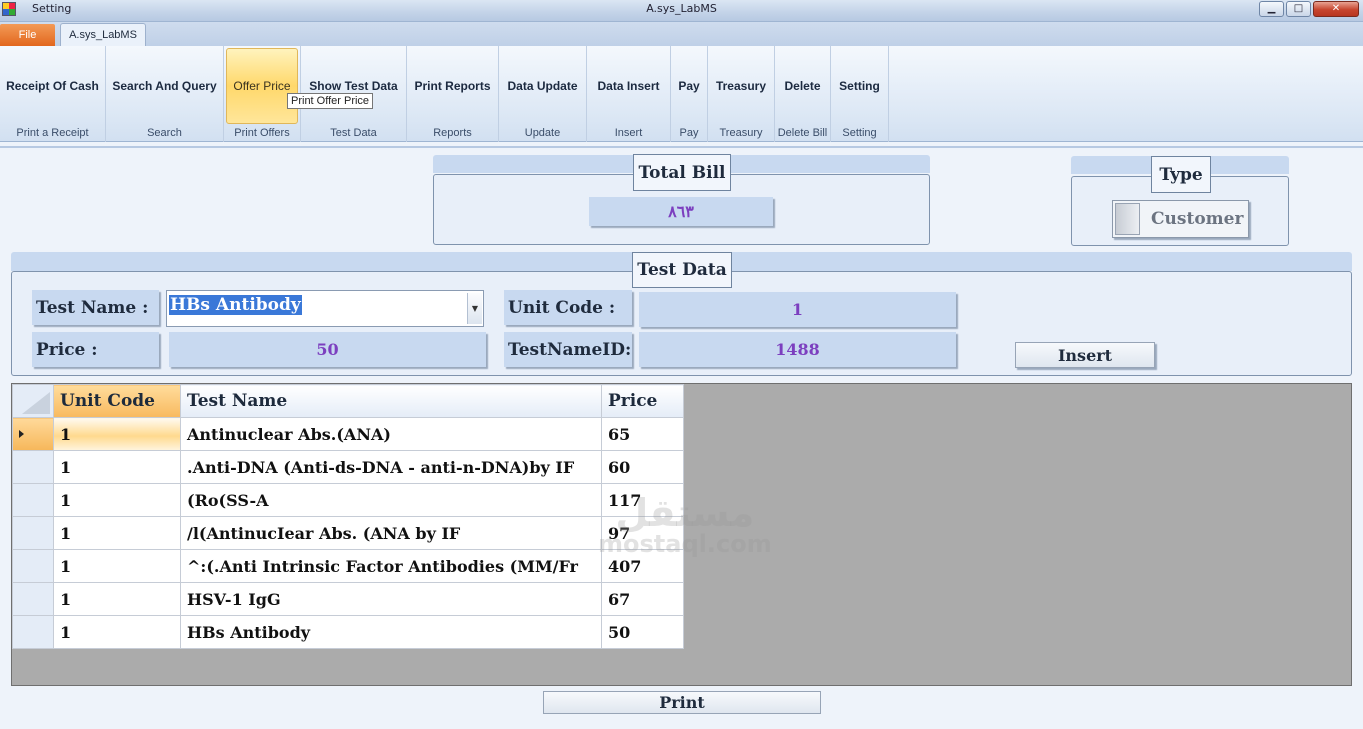 The width and height of the screenshot is (1363, 729). What do you see at coordinates (642, 599) in the screenshot?
I see `cell-price: 67` at bounding box center [642, 599].